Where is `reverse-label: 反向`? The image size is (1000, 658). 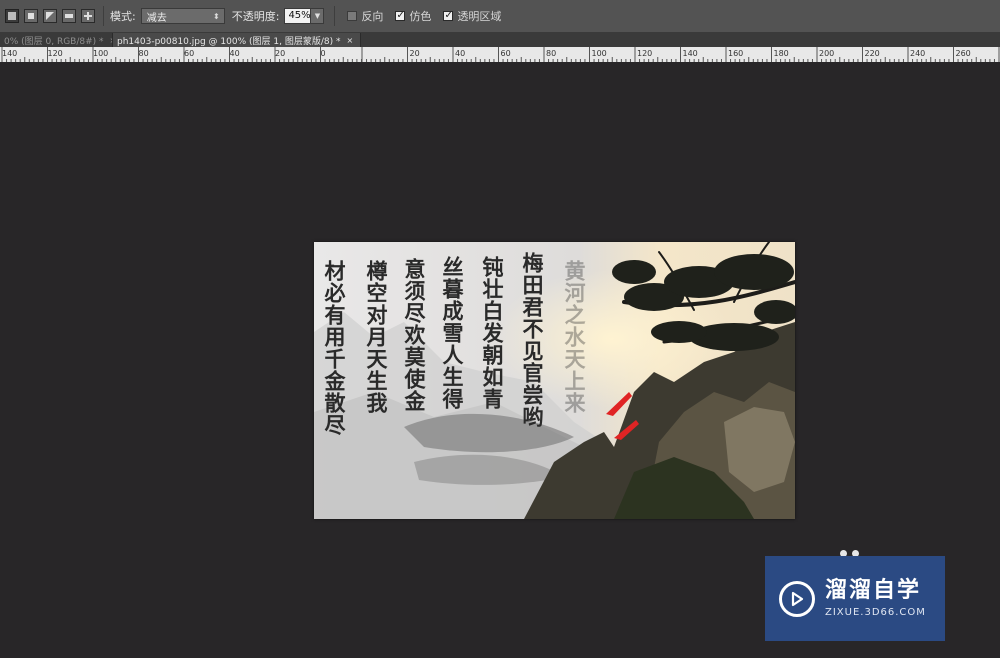
reverse-label: 反向 is located at coordinates (372, 16).